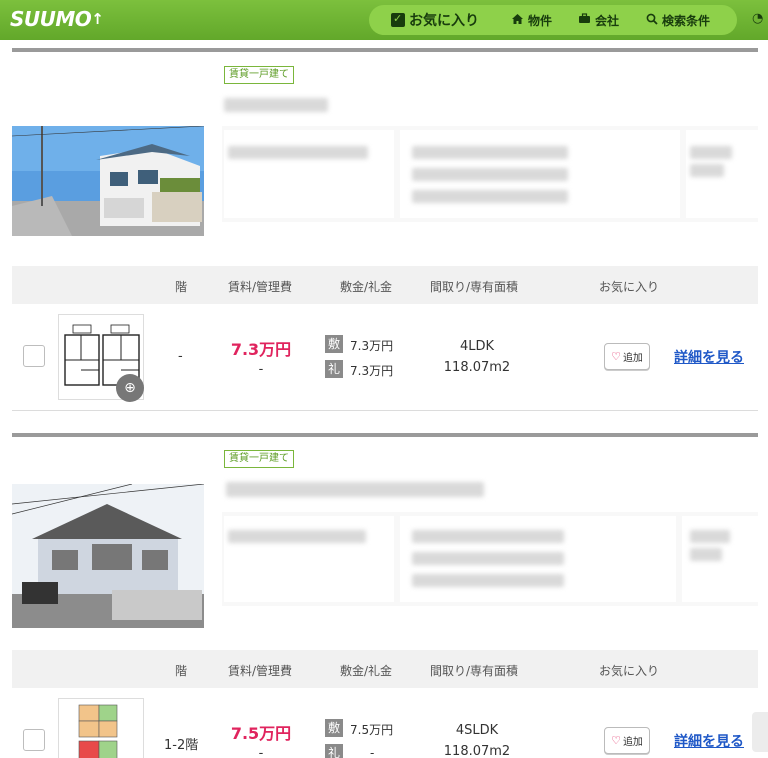  I want to click on zoom-icon: ⊕, so click(130, 388).